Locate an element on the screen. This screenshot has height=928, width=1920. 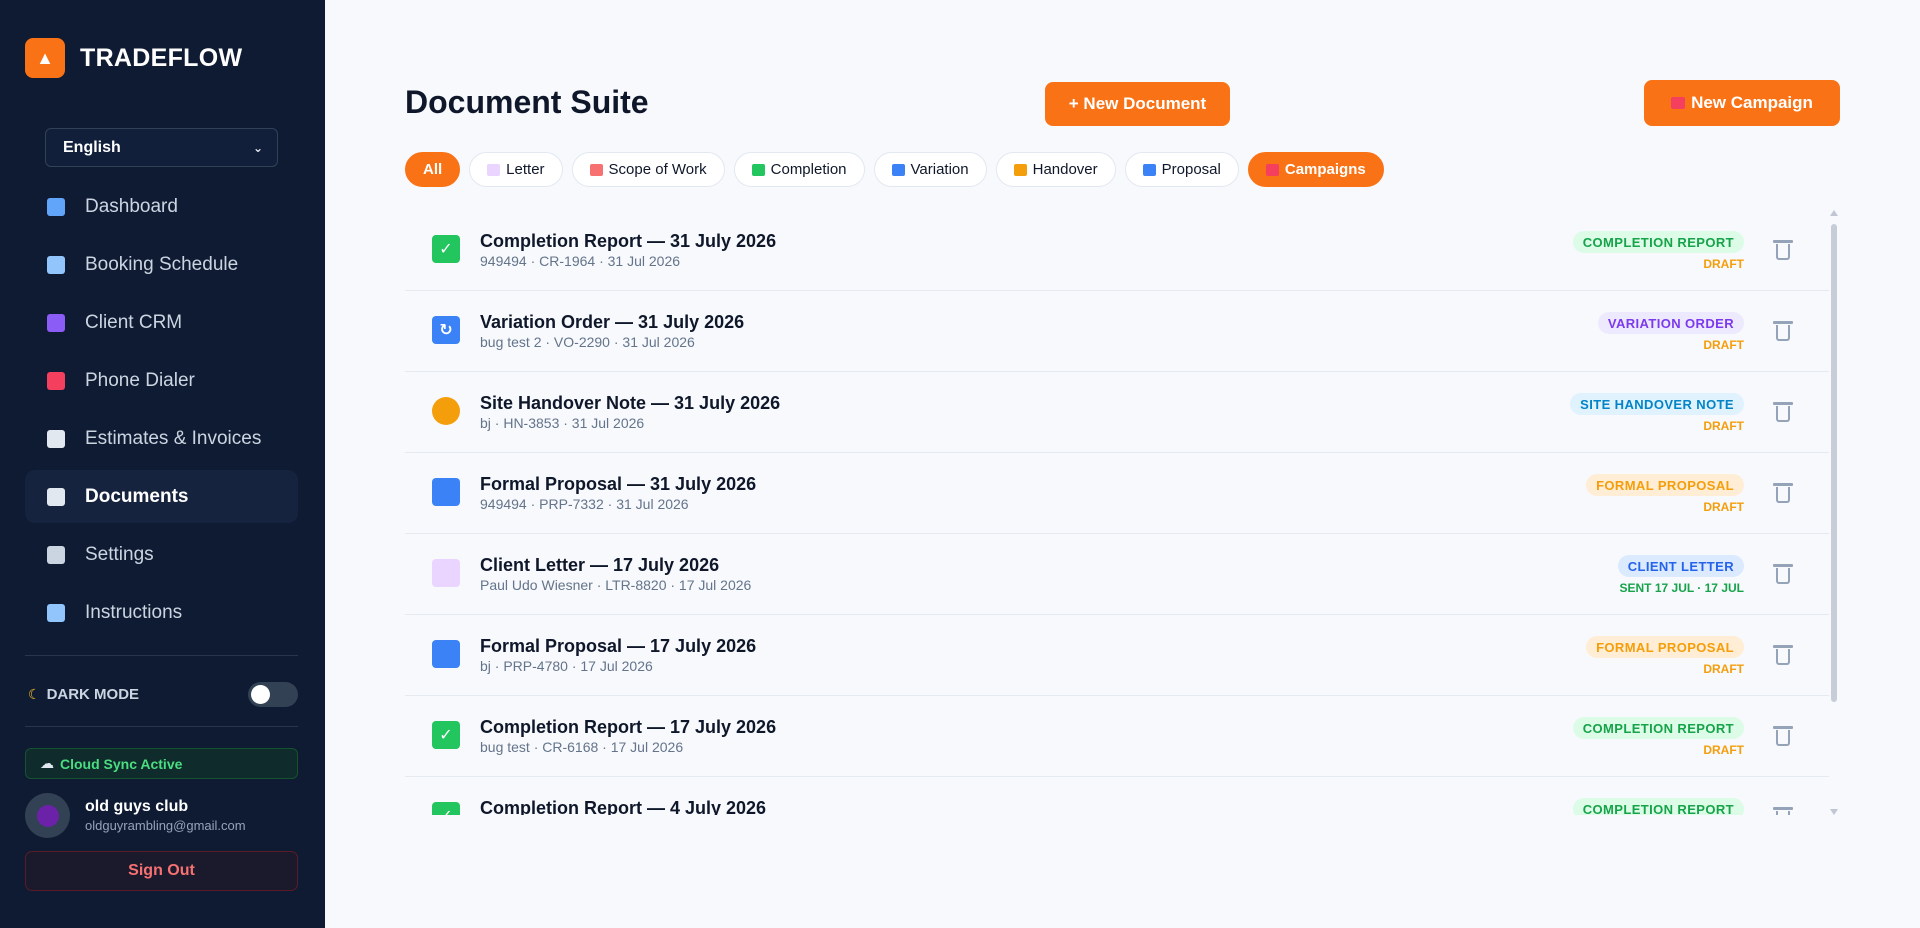
document-title: Formal Proposal — 17 July 2026 is located at coordinates (618, 646).